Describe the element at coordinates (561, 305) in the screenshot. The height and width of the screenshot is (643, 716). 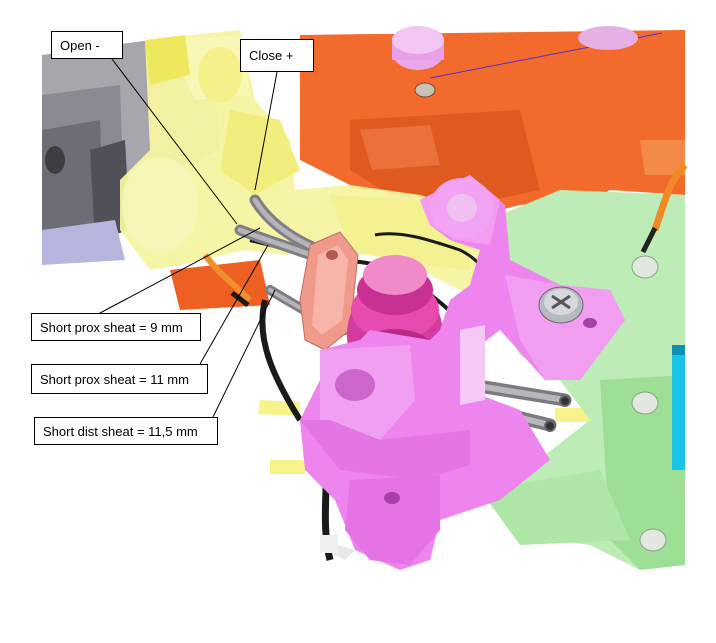
I see `phillips-screw` at that location.